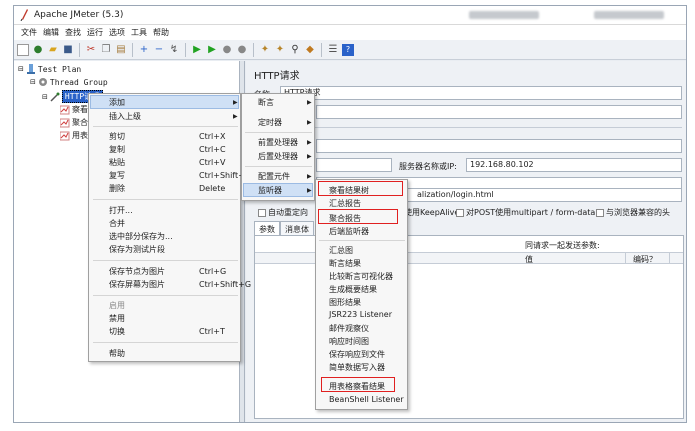 This screenshot has height=431, width=695. What do you see at coordinates (358, 384) in the screenshot?
I see `highlight-box-view-results-table` at bounding box center [358, 384].